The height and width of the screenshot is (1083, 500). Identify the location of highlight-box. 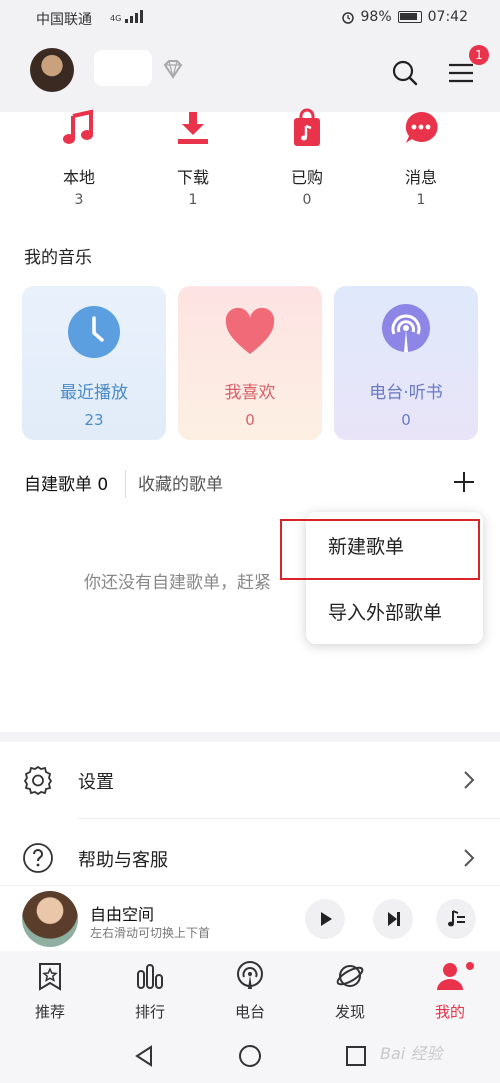
(380, 549).